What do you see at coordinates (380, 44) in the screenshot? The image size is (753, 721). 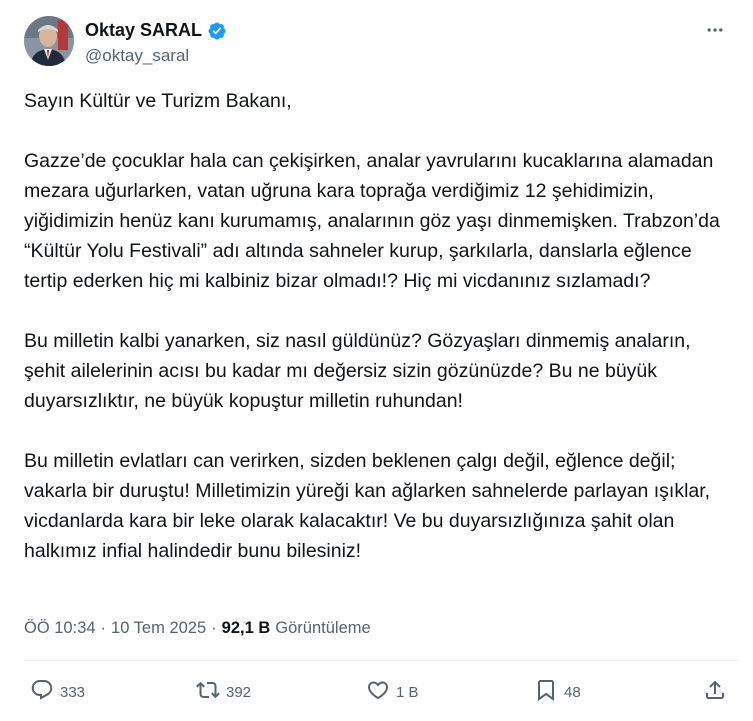 I see `tweet-header: Oktay SARAL @oktay_saral` at bounding box center [380, 44].